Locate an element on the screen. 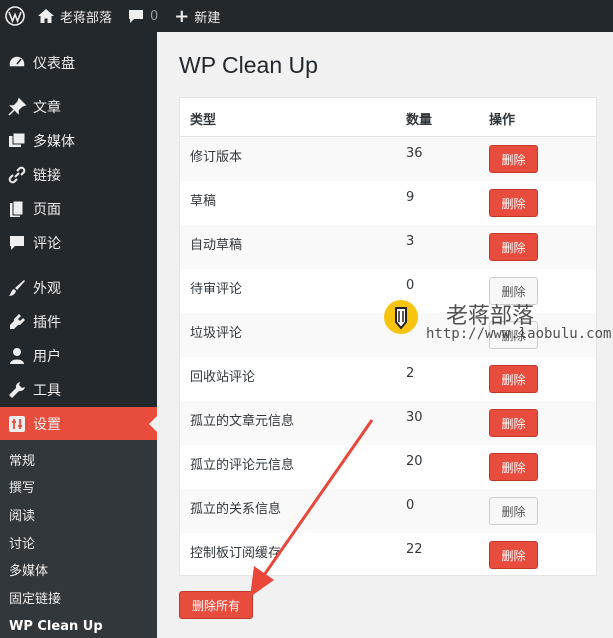  row-count: 22 is located at coordinates (414, 549).